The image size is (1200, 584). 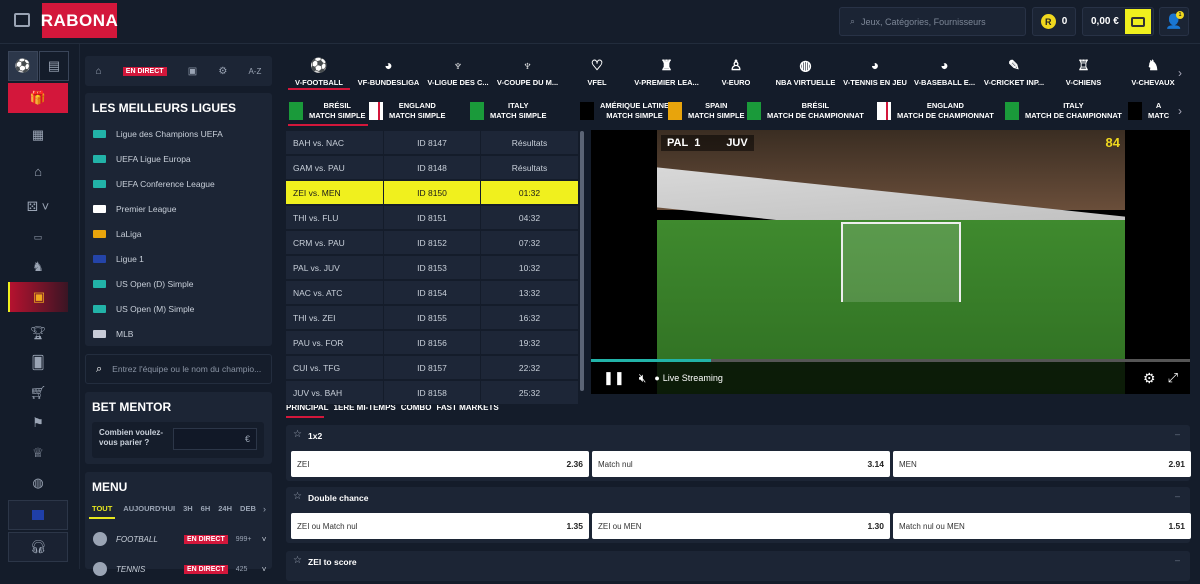 I want to click on filter-tab: DEB, so click(x=248, y=511).